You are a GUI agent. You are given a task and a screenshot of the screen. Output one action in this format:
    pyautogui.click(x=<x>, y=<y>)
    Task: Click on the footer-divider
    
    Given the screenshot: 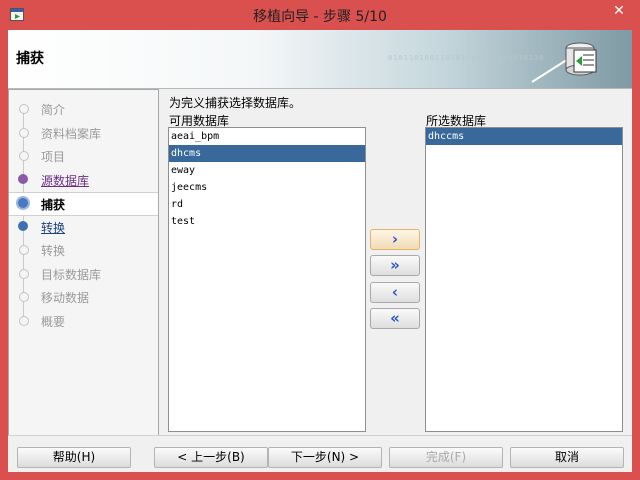 What is the action you would take?
    pyautogui.click(x=320, y=435)
    